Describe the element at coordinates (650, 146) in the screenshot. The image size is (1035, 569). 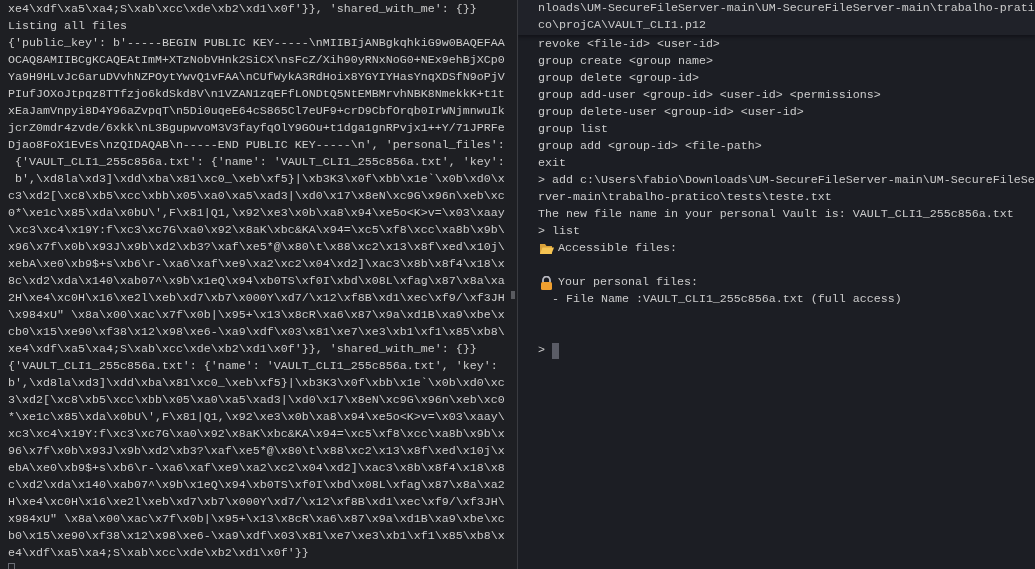
I see `terminal-line: group add <group-id> <file-path>` at that location.